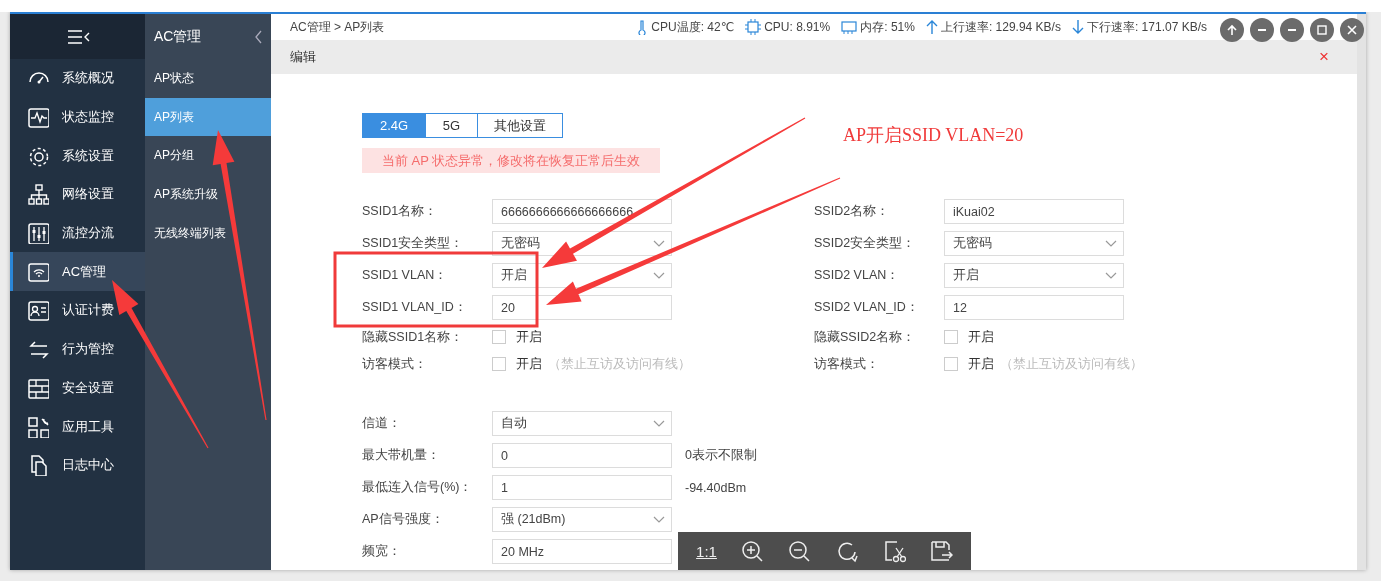  I want to click on collapse-chevron-icon, so click(258, 36).